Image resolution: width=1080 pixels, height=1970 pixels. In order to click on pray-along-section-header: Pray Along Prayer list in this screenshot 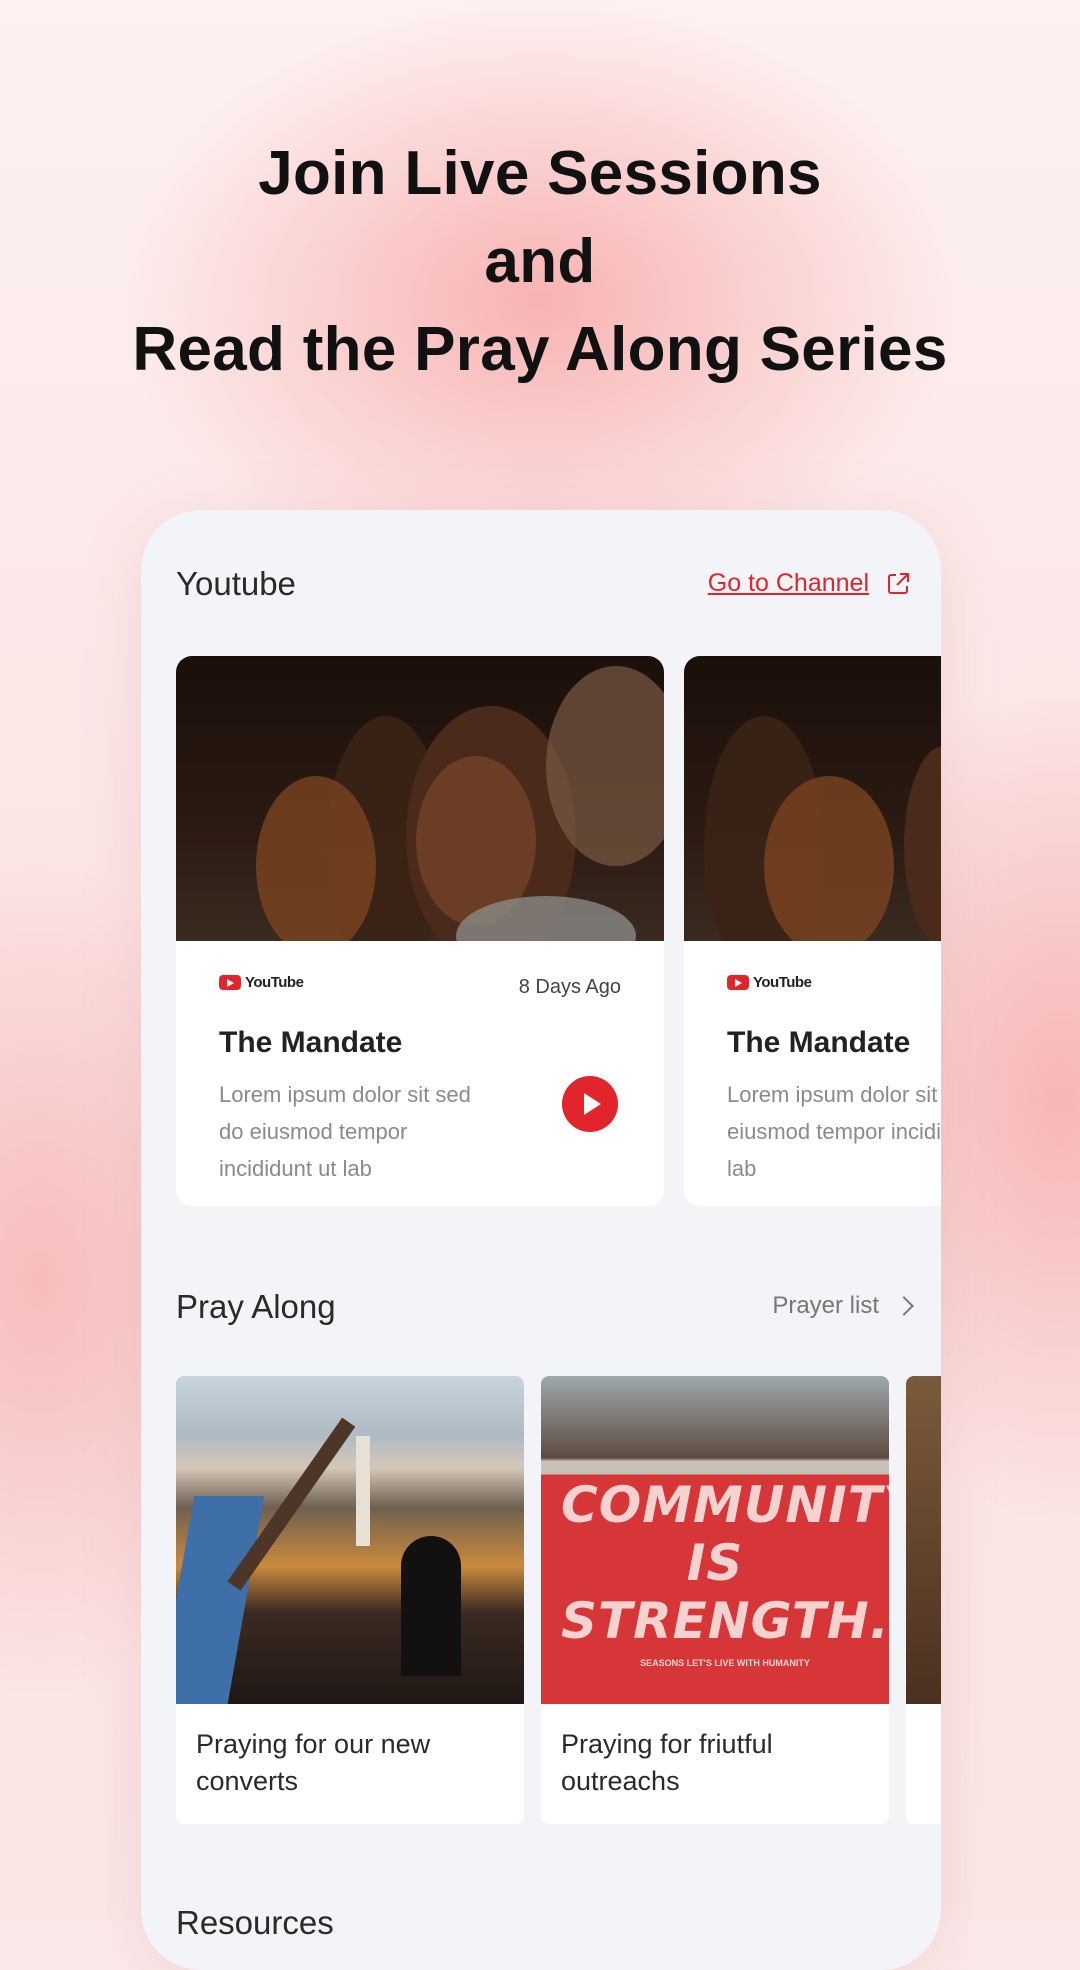, I will do `click(545, 1313)`.